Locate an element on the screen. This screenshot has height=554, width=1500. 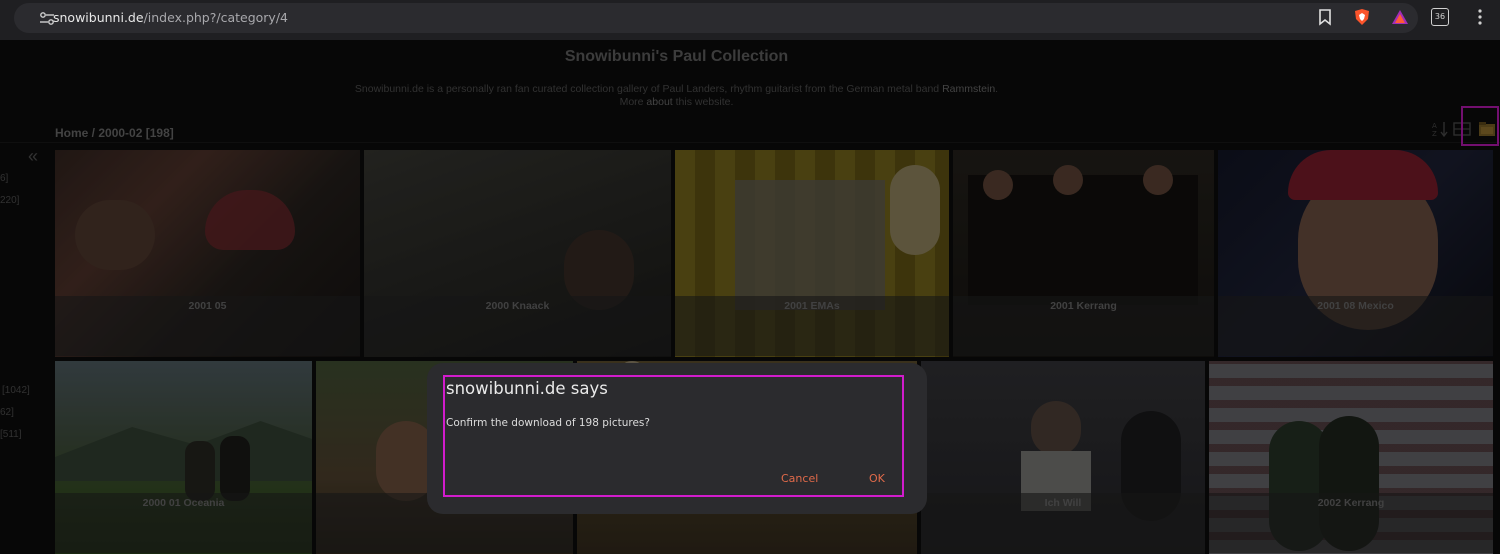
ok-button: OK is located at coordinates (877, 478).